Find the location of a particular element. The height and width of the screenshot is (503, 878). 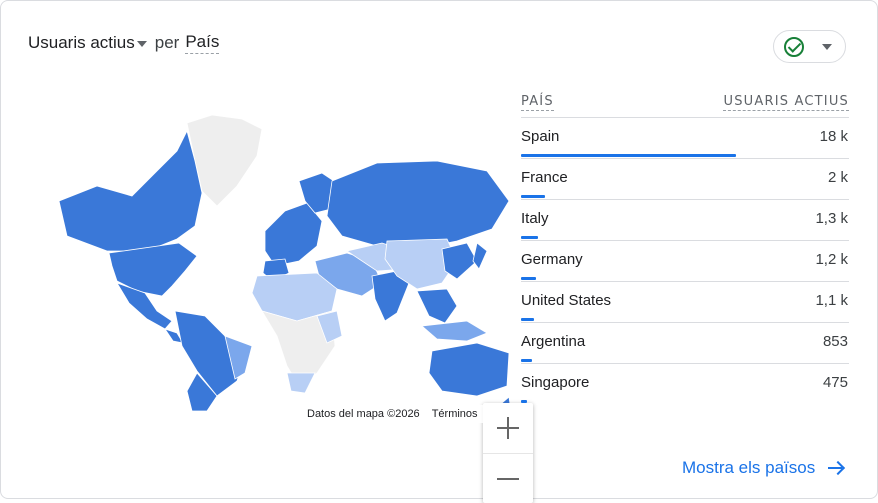

active-users-value: 1,1 k is located at coordinates (831, 300).